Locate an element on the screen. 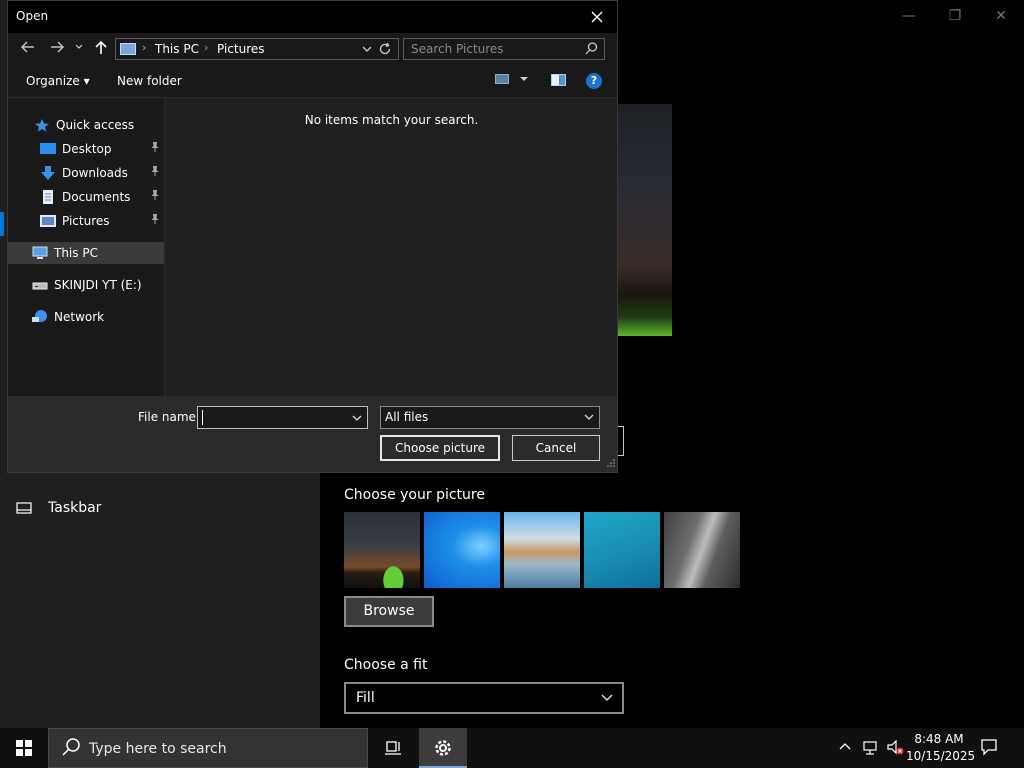 The width and height of the screenshot is (1024, 768). volume-muted-icon is located at coordinates (895, 747).